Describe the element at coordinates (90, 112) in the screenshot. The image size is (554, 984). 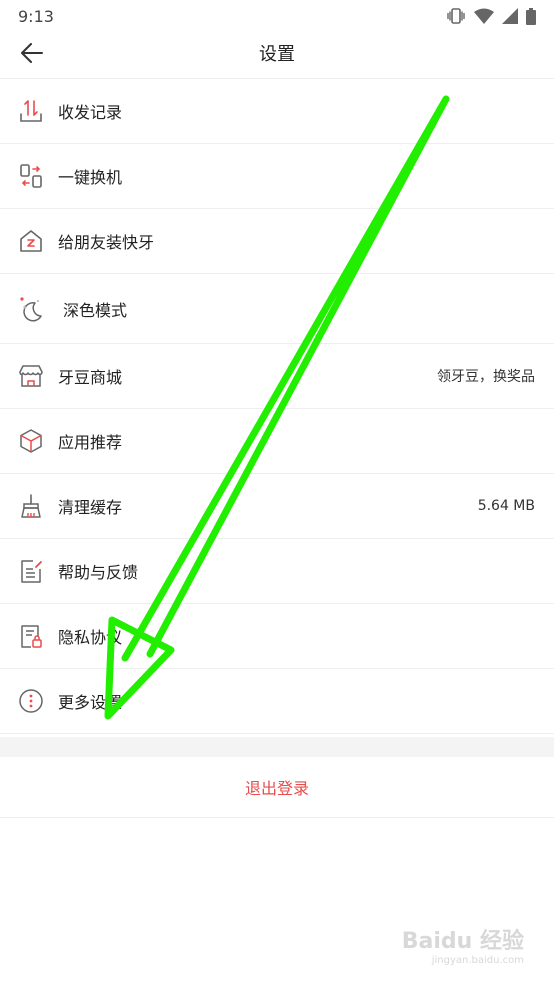
I see `menu-label: 收发记录` at that location.